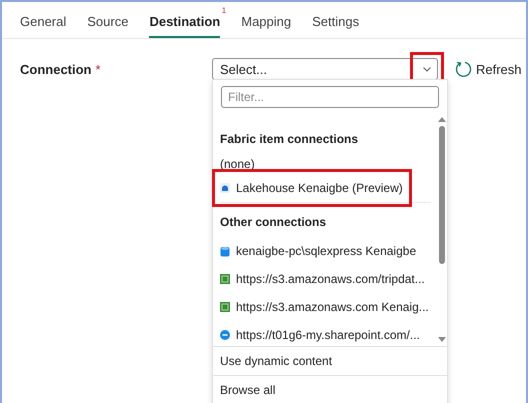 This screenshot has height=403, width=528. I want to click on database-icon, so click(225, 251).